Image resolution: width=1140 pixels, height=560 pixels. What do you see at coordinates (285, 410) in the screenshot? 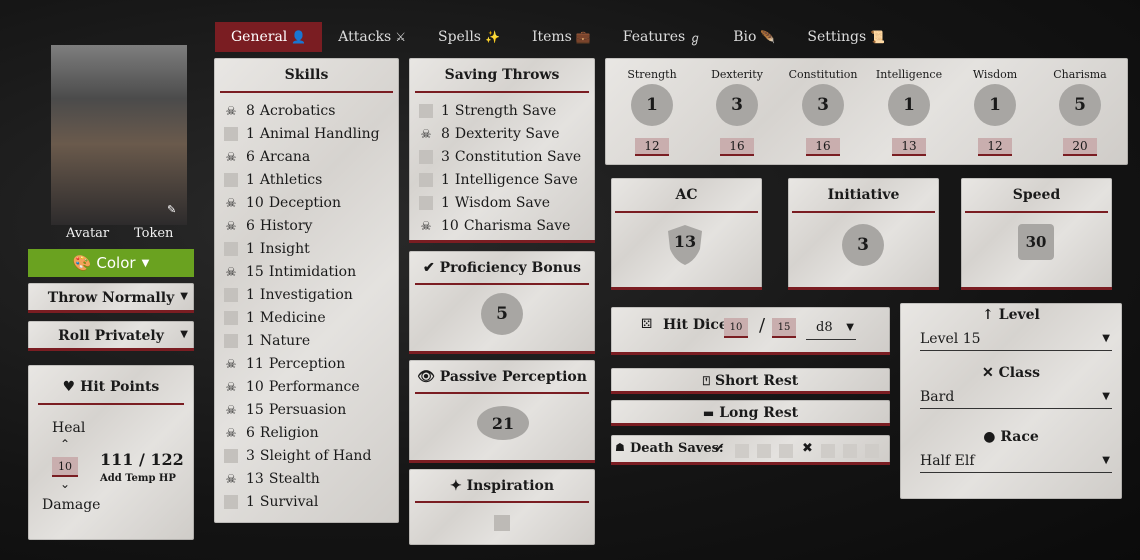
I see `skill-row: ☠ 15 Persuasion` at bounding box center [285, 410].